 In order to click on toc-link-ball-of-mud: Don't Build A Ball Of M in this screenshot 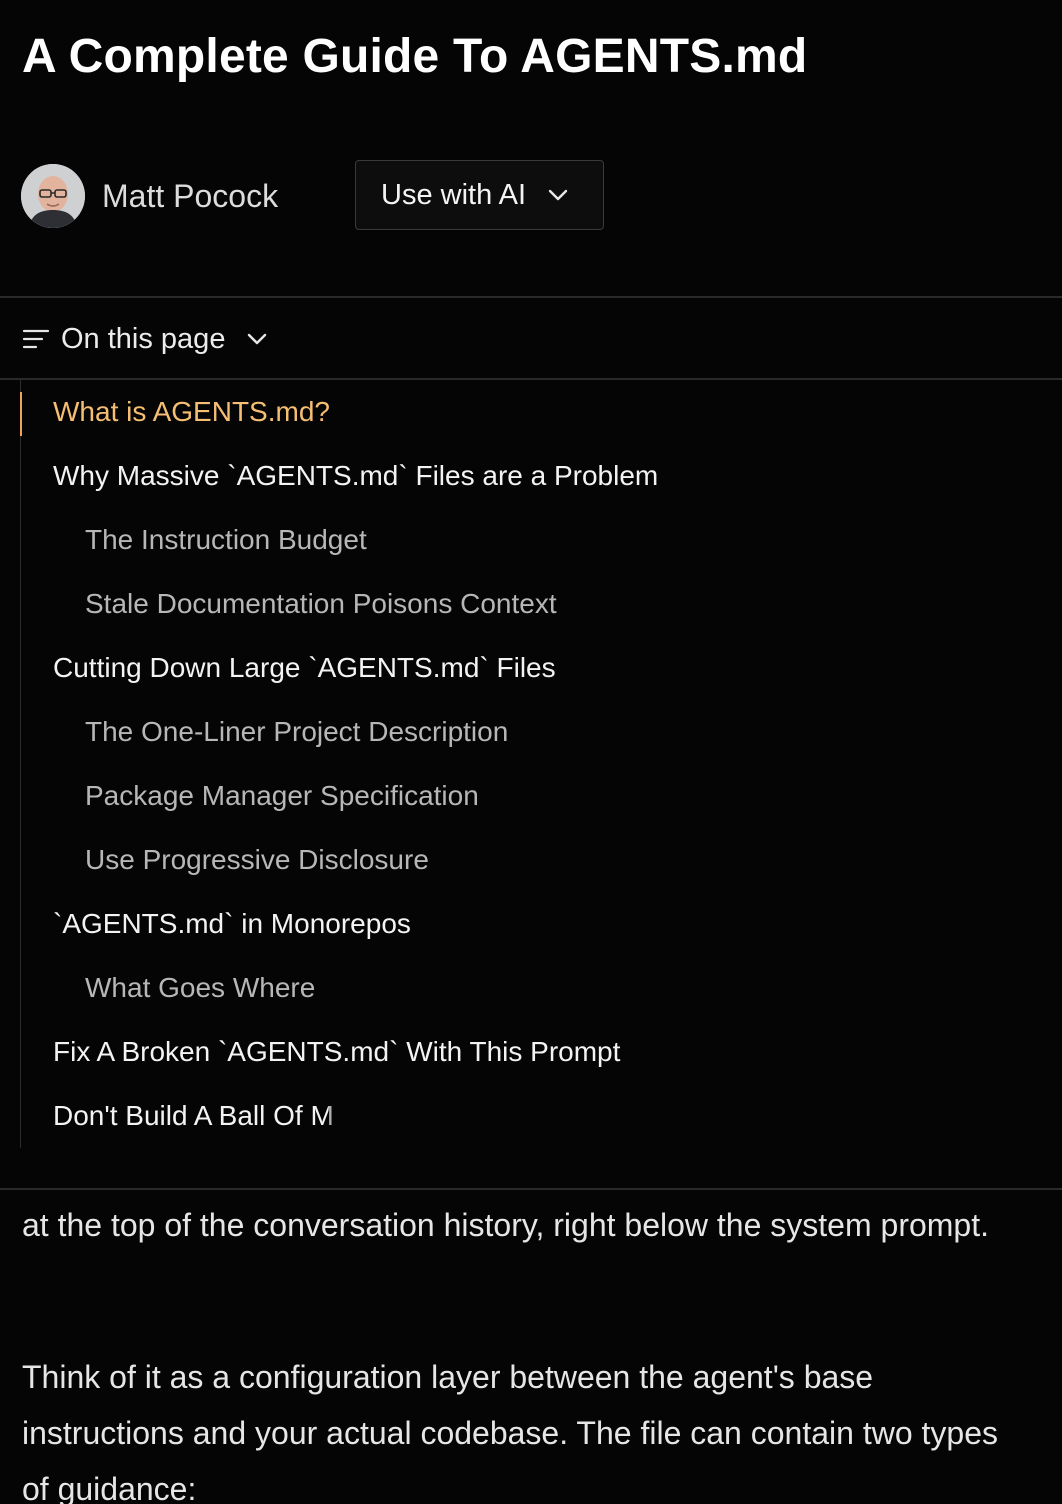, I will do `click(177, 1116)`.